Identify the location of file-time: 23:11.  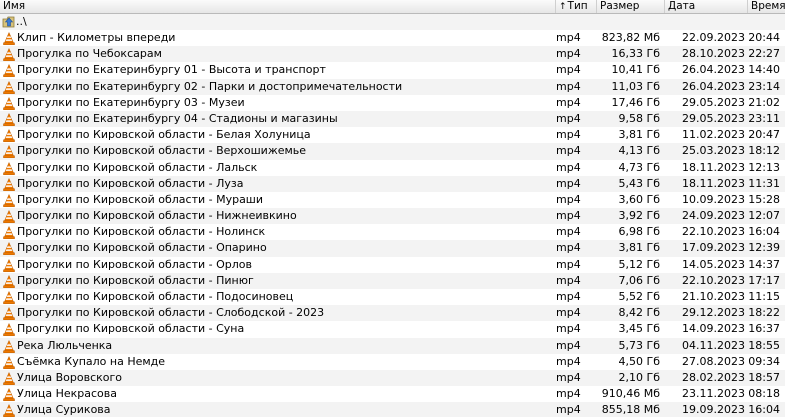
(764, 118).